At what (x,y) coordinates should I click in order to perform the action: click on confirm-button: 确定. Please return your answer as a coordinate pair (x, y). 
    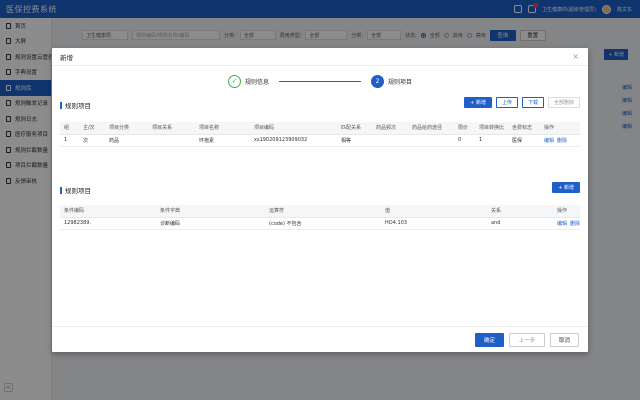
    Looking at the image, I should click on (489, 340).